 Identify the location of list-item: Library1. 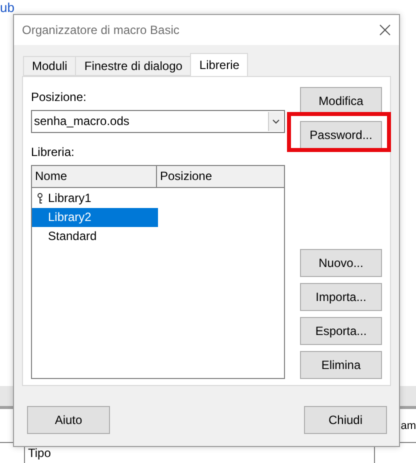
(95, 198).